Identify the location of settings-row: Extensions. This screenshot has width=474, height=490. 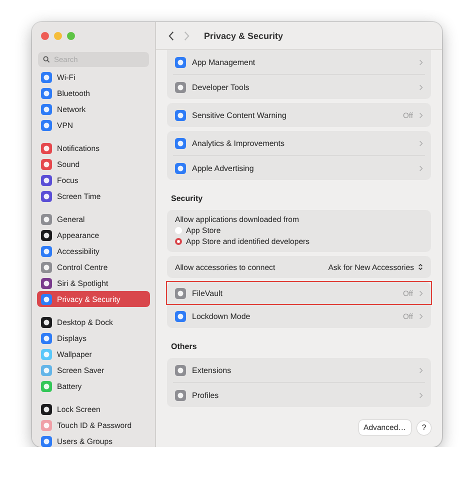
(299, 370).